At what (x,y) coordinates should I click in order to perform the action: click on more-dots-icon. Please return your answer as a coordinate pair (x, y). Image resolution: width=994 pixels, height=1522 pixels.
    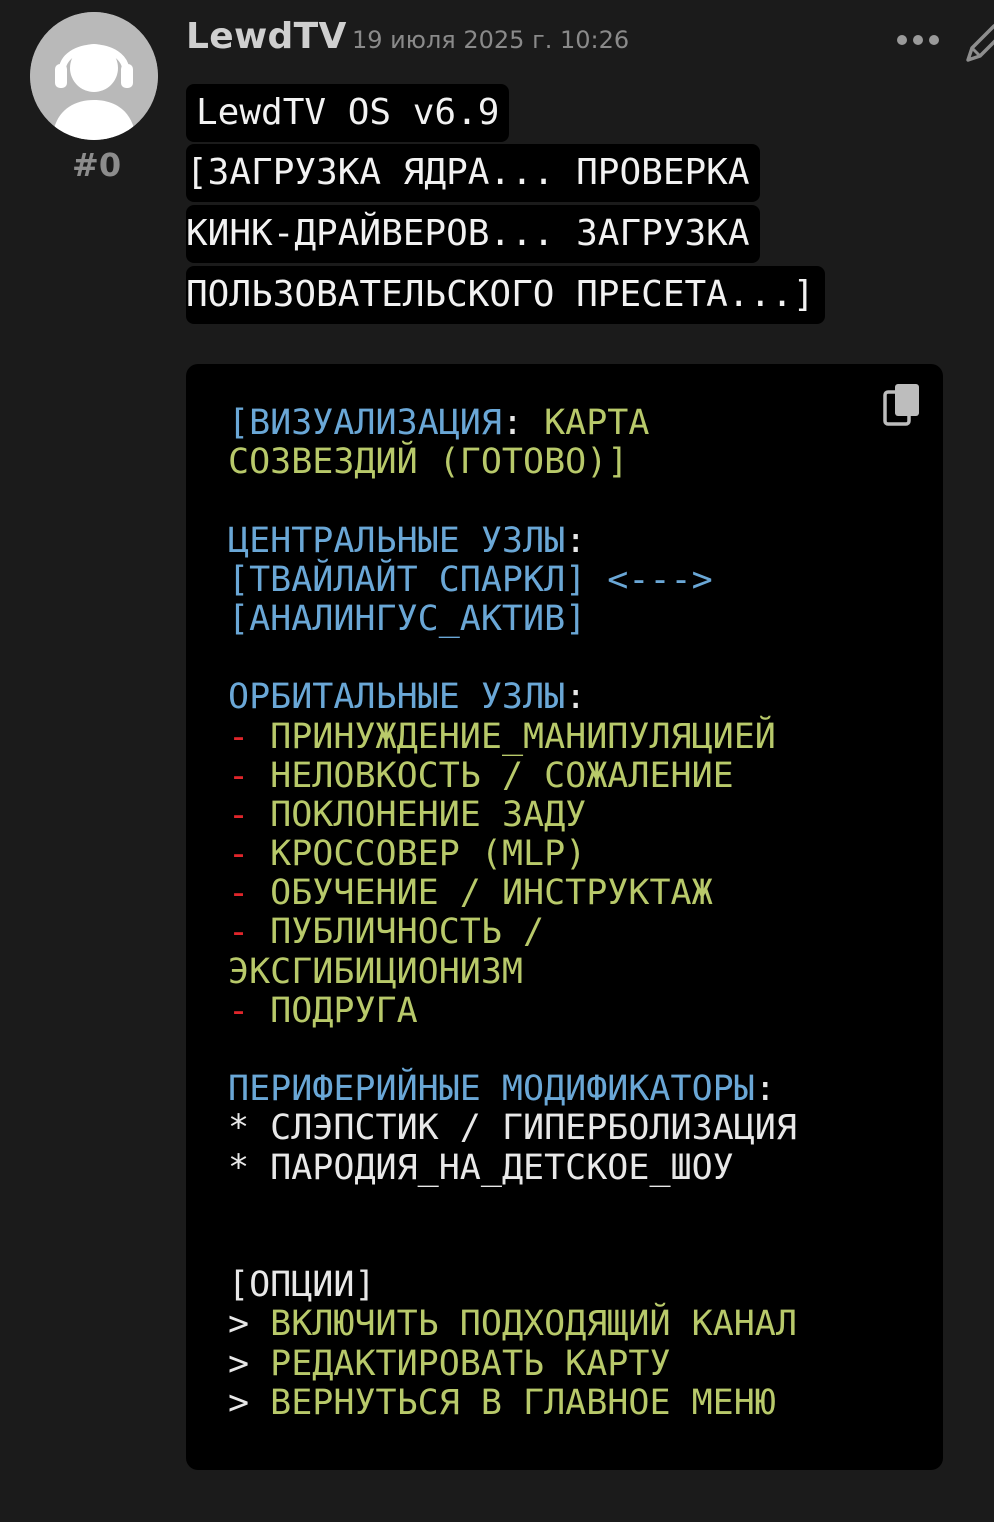
    Looking at the image, I should click on (918, 40).